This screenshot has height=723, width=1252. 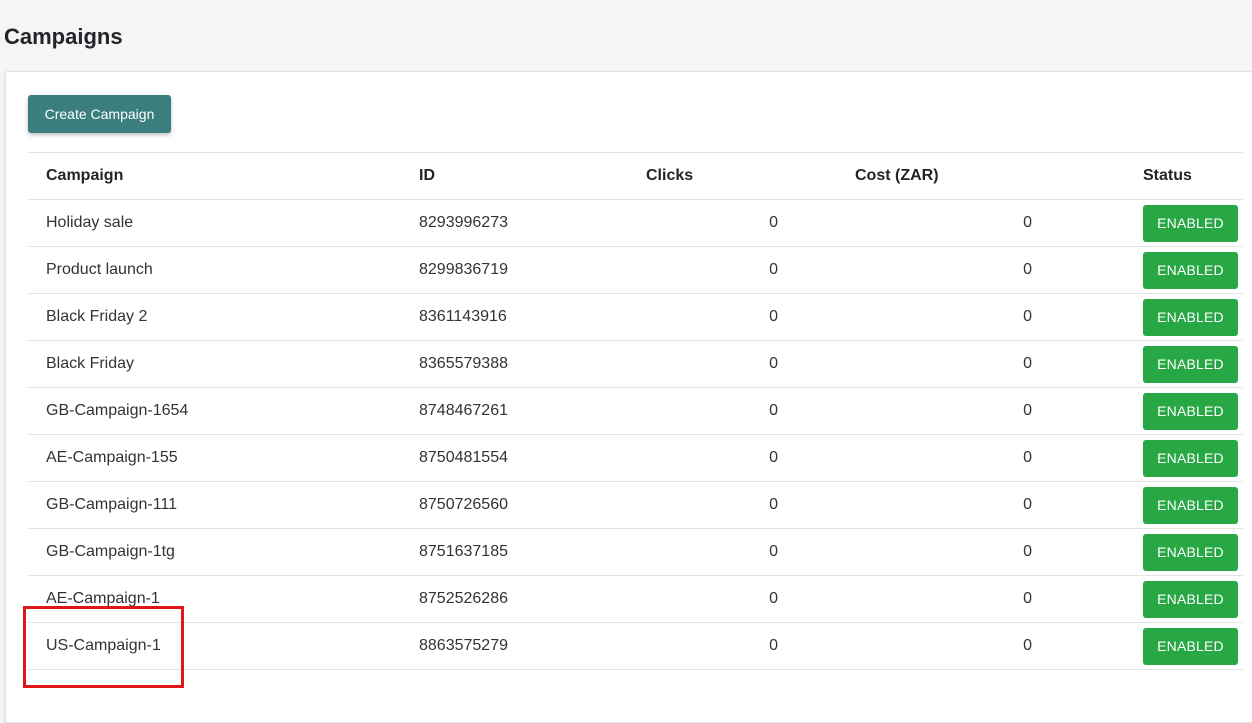 What do you see at coordinates (693, 176) in the screenshot?
I see `header-clicks: Clicks` at bounding box center [693, 176].